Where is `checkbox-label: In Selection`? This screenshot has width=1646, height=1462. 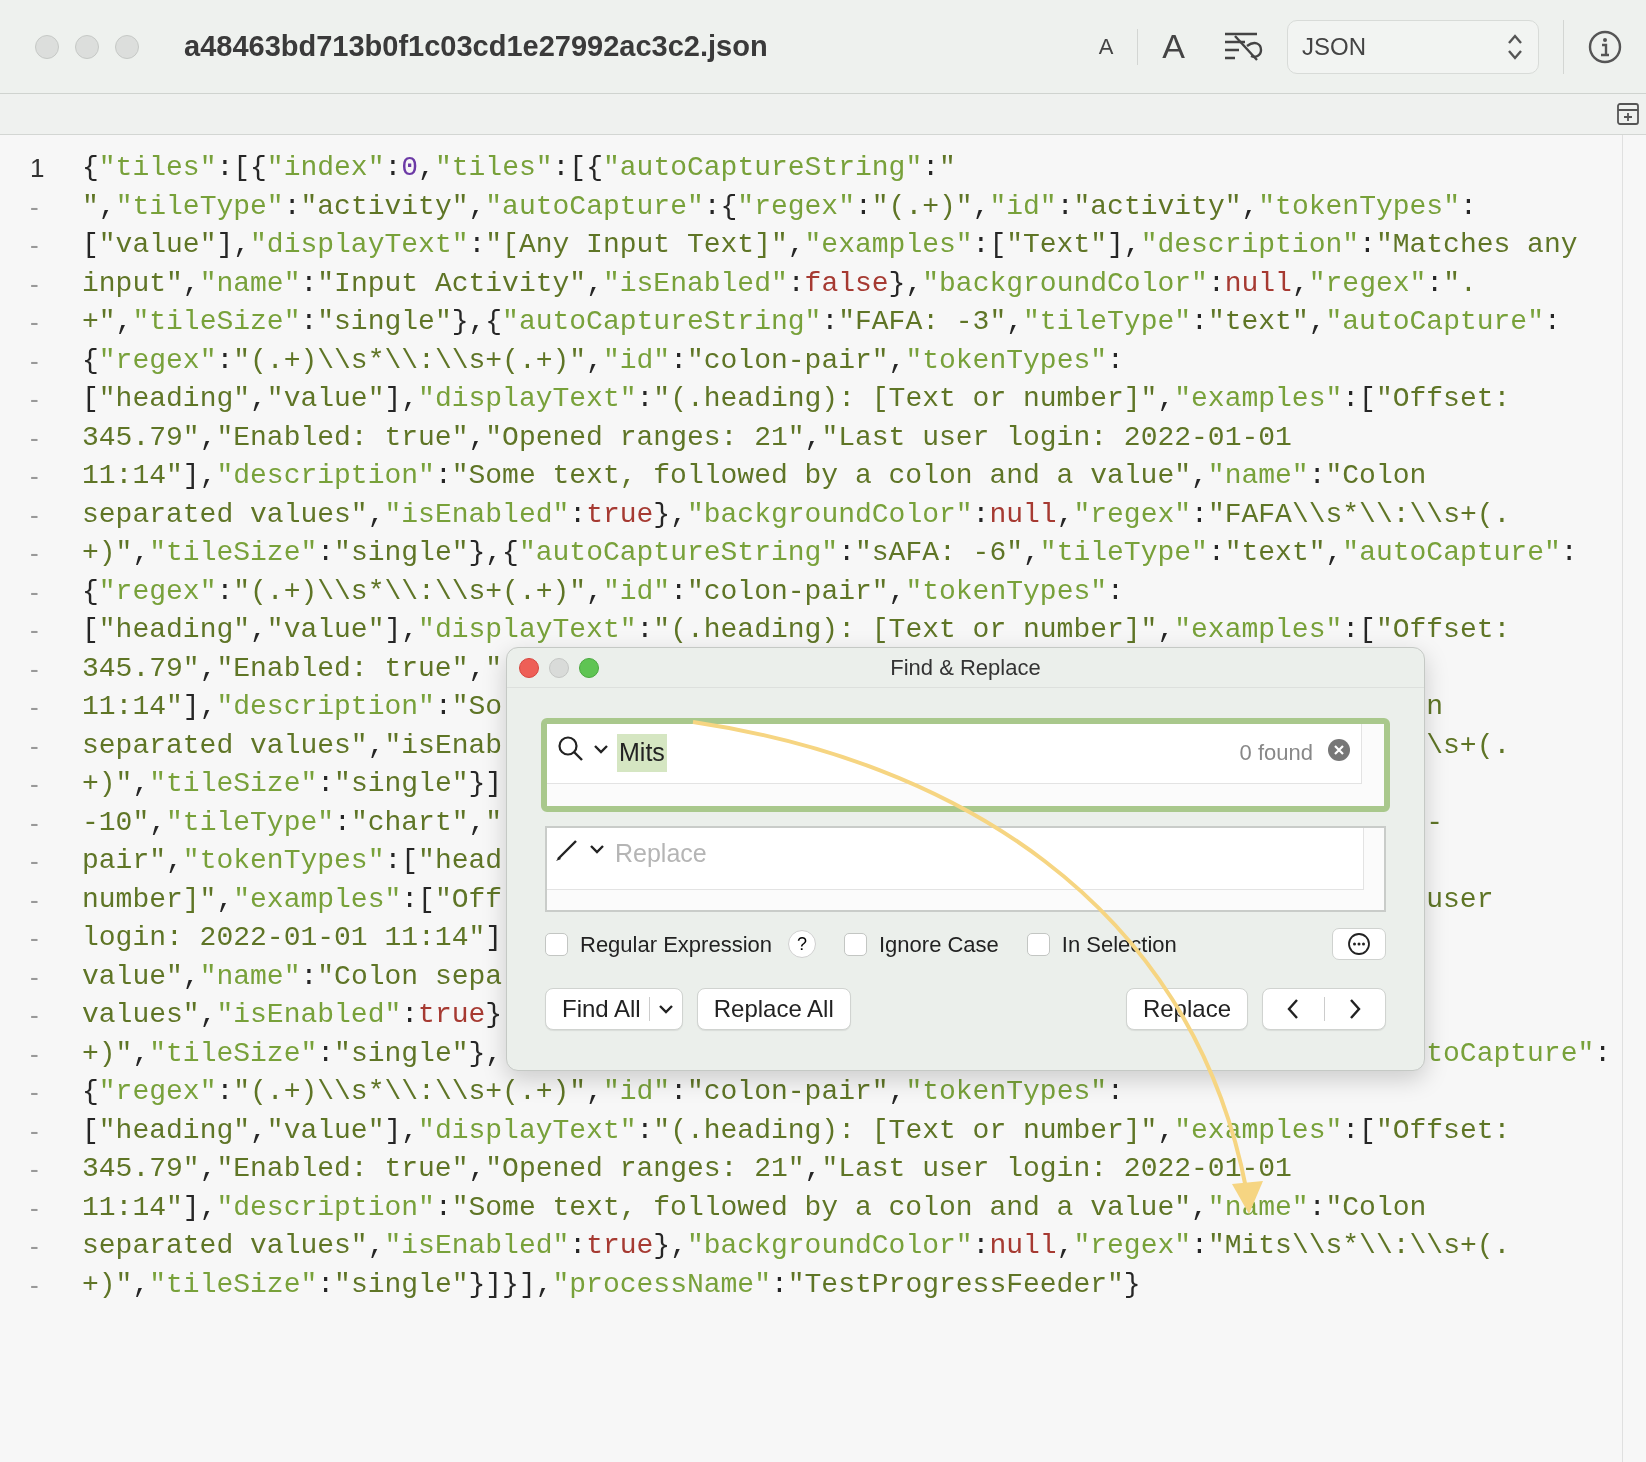 checkbox-label: In Selection is located at coordinates (1119, 944).